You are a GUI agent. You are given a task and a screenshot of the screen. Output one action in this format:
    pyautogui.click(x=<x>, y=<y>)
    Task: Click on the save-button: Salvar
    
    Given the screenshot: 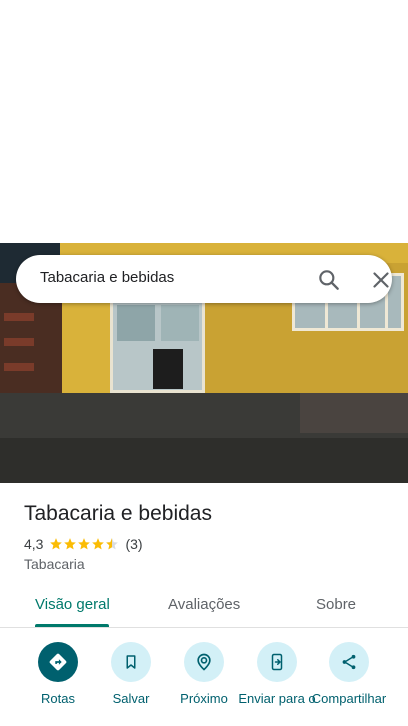 What is the action you would take?
    pyautogui.click(x=131, y=674)
    